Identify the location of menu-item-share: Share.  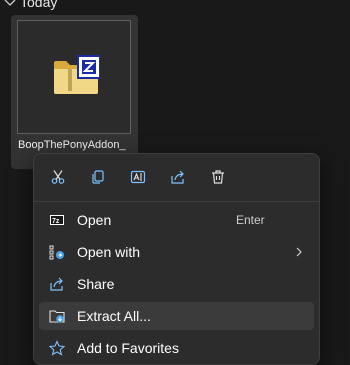
(176, 284).